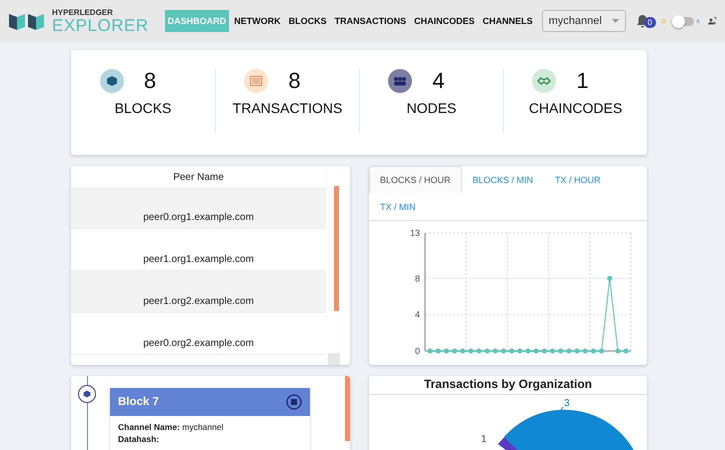 This screenshot has height=450, width=725. I want to click on stat-label: TRANSACTIONS, so click(287, 108).